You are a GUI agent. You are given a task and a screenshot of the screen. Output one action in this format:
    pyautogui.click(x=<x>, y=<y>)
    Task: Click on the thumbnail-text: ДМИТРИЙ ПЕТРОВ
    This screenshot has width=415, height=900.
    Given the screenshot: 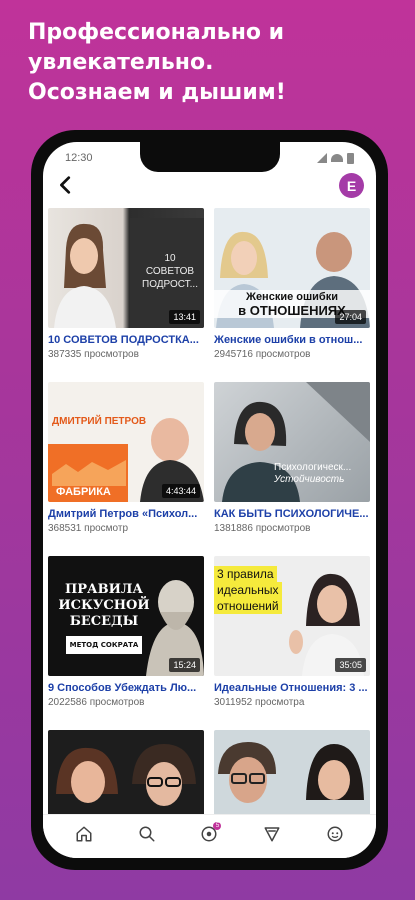 What is the action you would take?
    pyautogui.click(x=99, y=421)
    